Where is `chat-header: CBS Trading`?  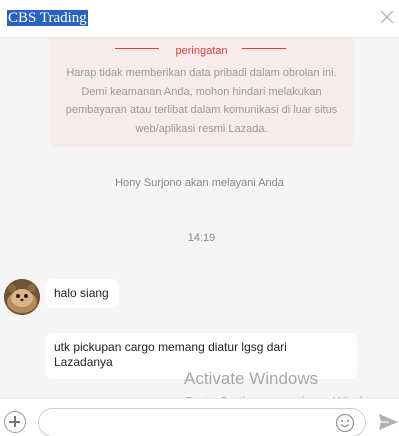
chat-header: CBS Trading is located at coordinates (199, 19).